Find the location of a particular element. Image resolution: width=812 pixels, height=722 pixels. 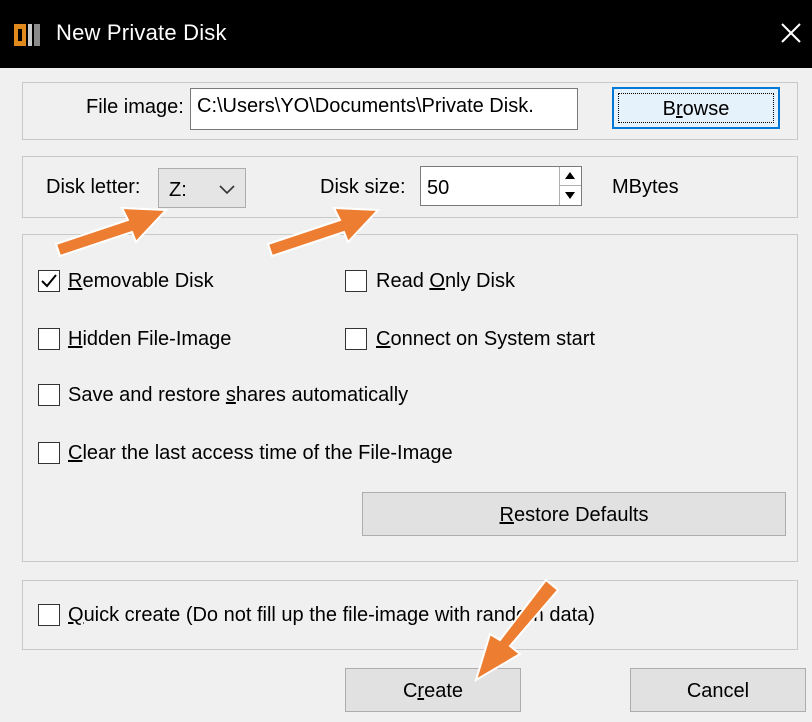

triangle-down-icon is located at coordinates (570, 195).